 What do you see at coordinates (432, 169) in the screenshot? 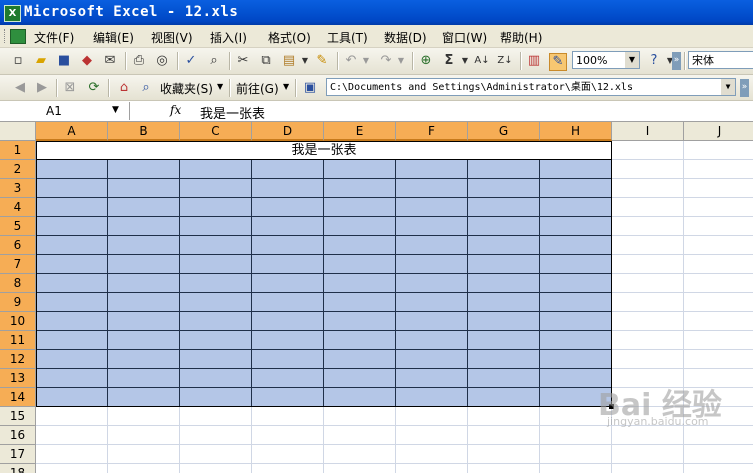
I see `cell-f2` at bounding box center [432, 169].